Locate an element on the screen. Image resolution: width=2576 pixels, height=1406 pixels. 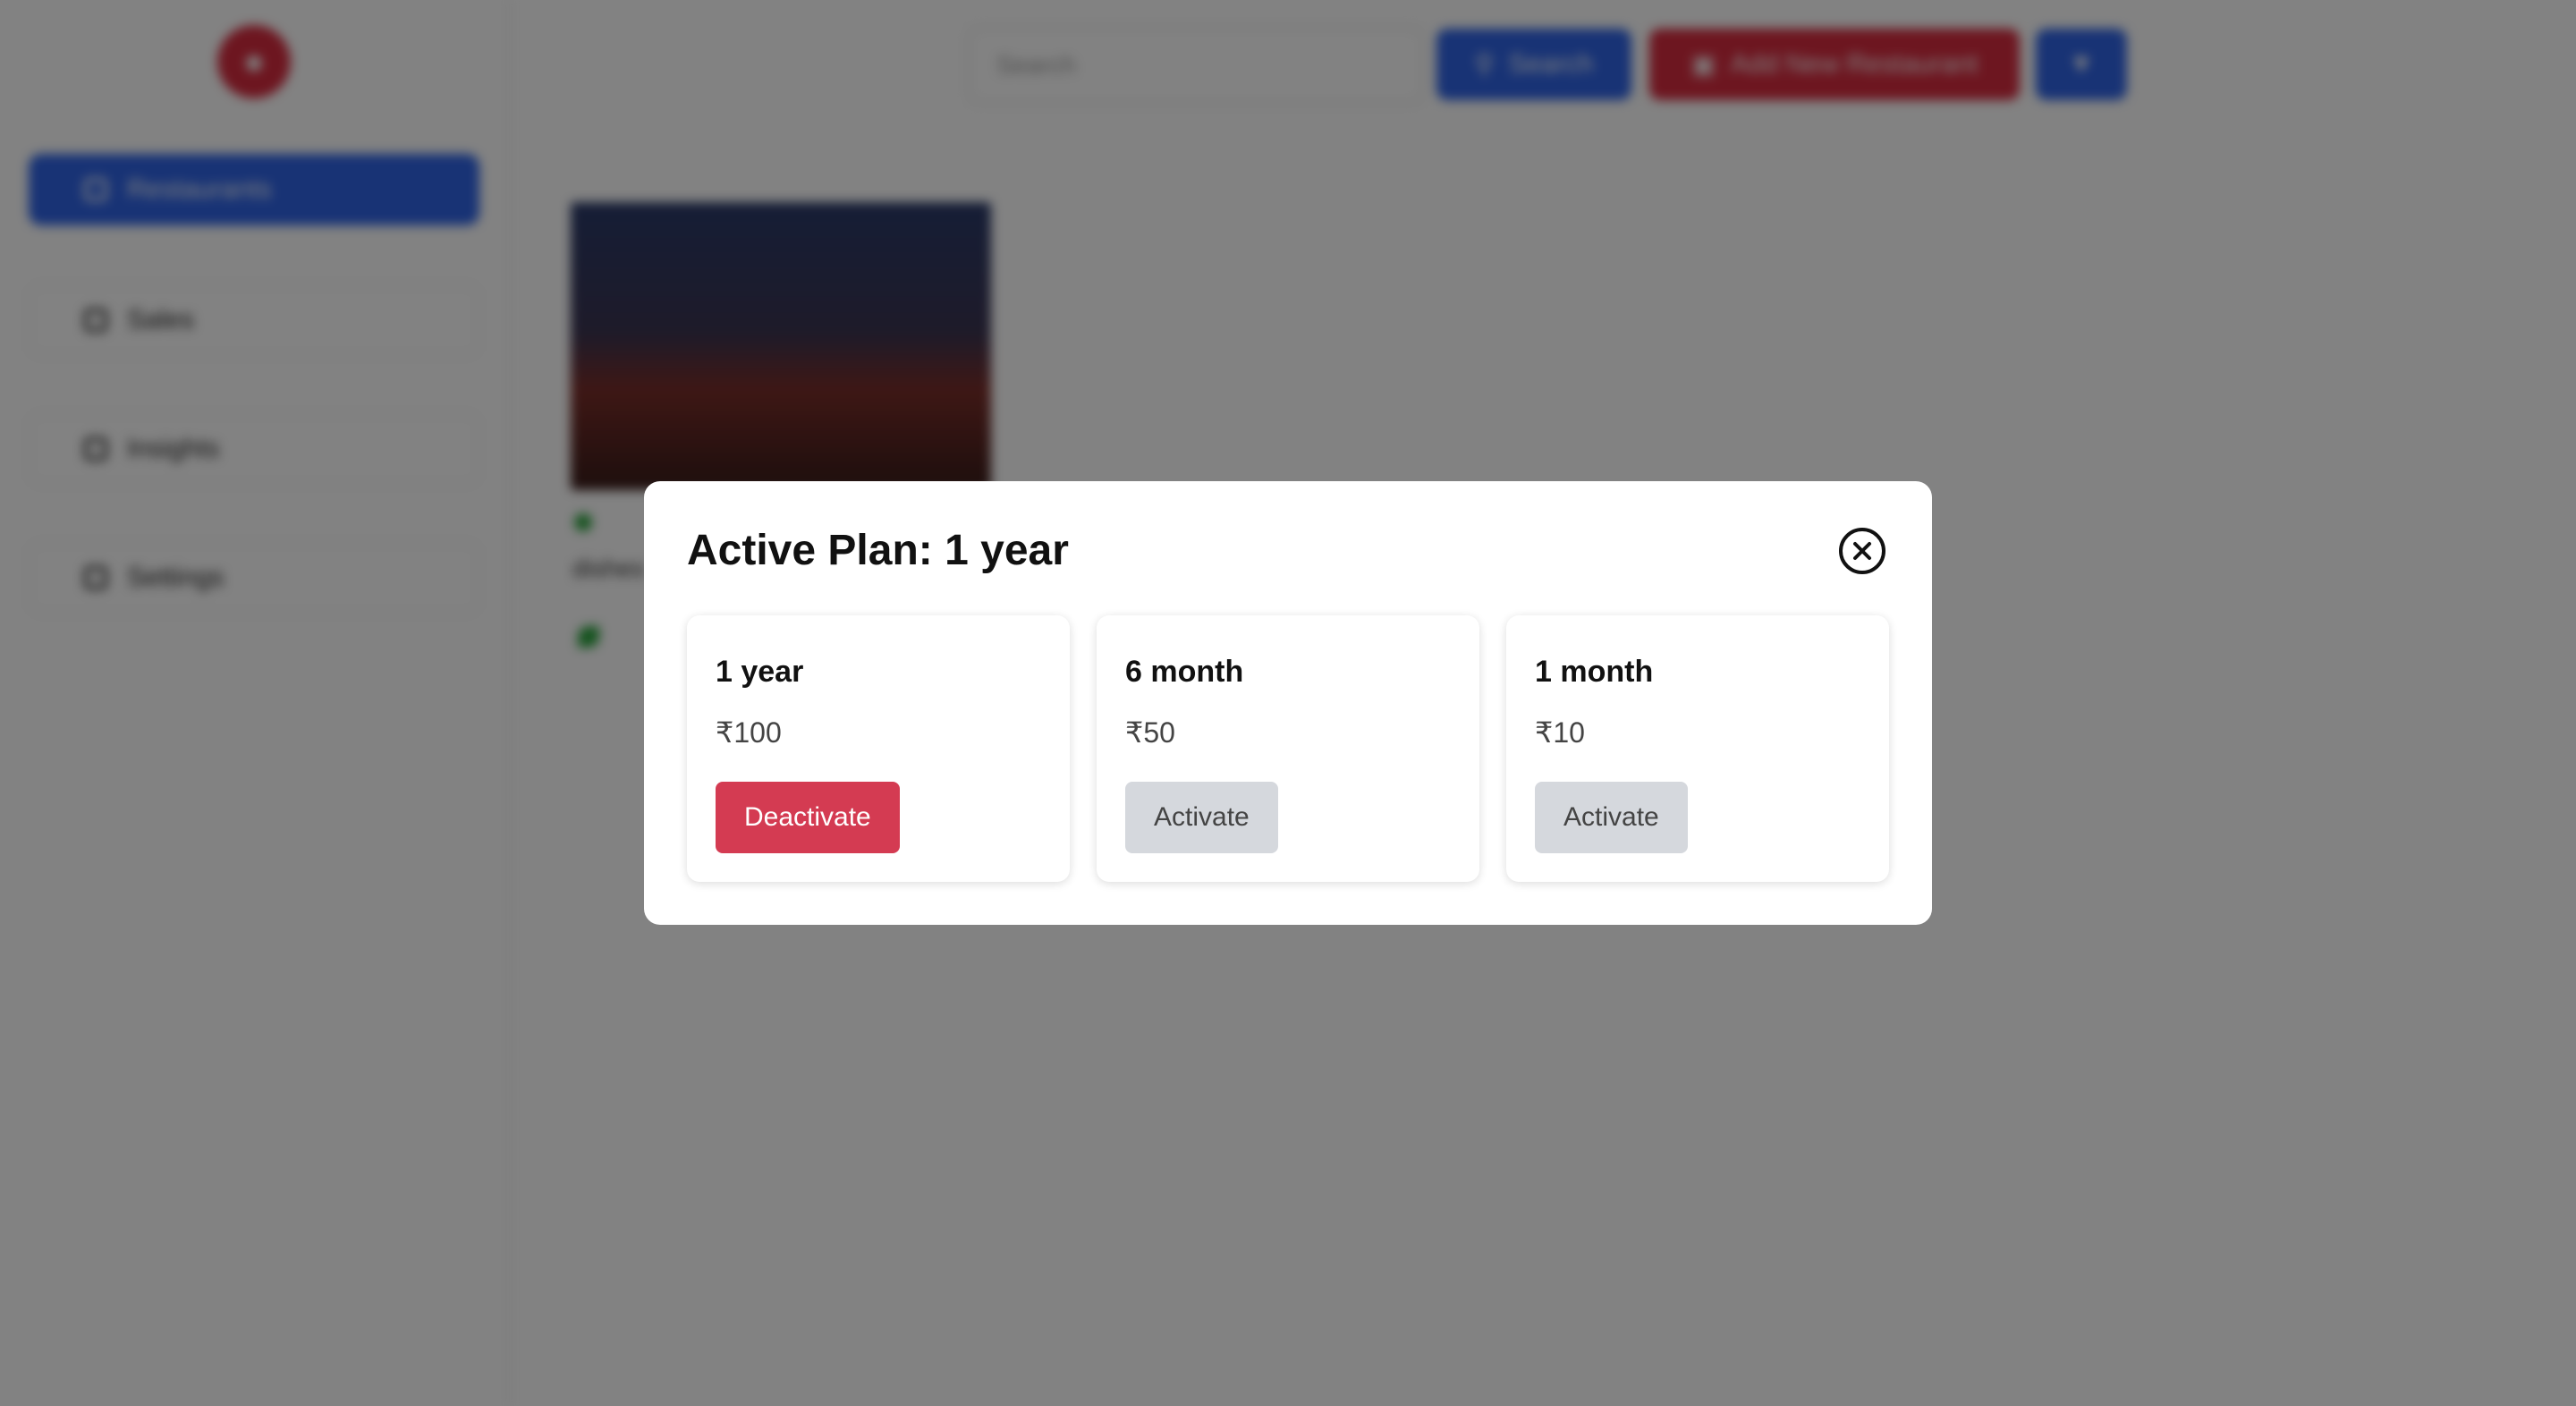
close-icon is located at coordinates (1862, 551).